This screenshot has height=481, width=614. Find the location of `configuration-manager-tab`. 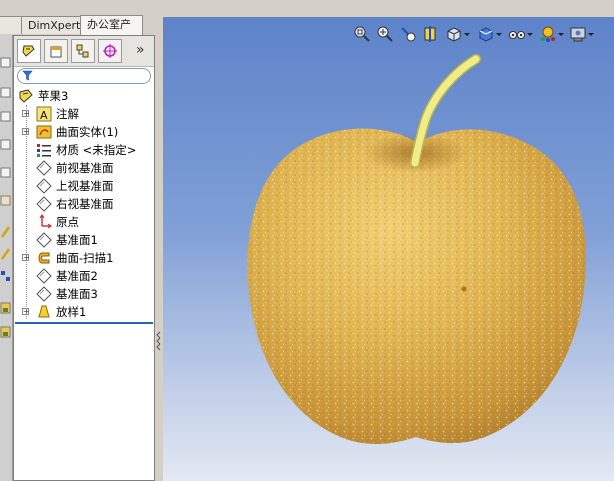

configuration-manager-tab is located at coordinates (83, 51).